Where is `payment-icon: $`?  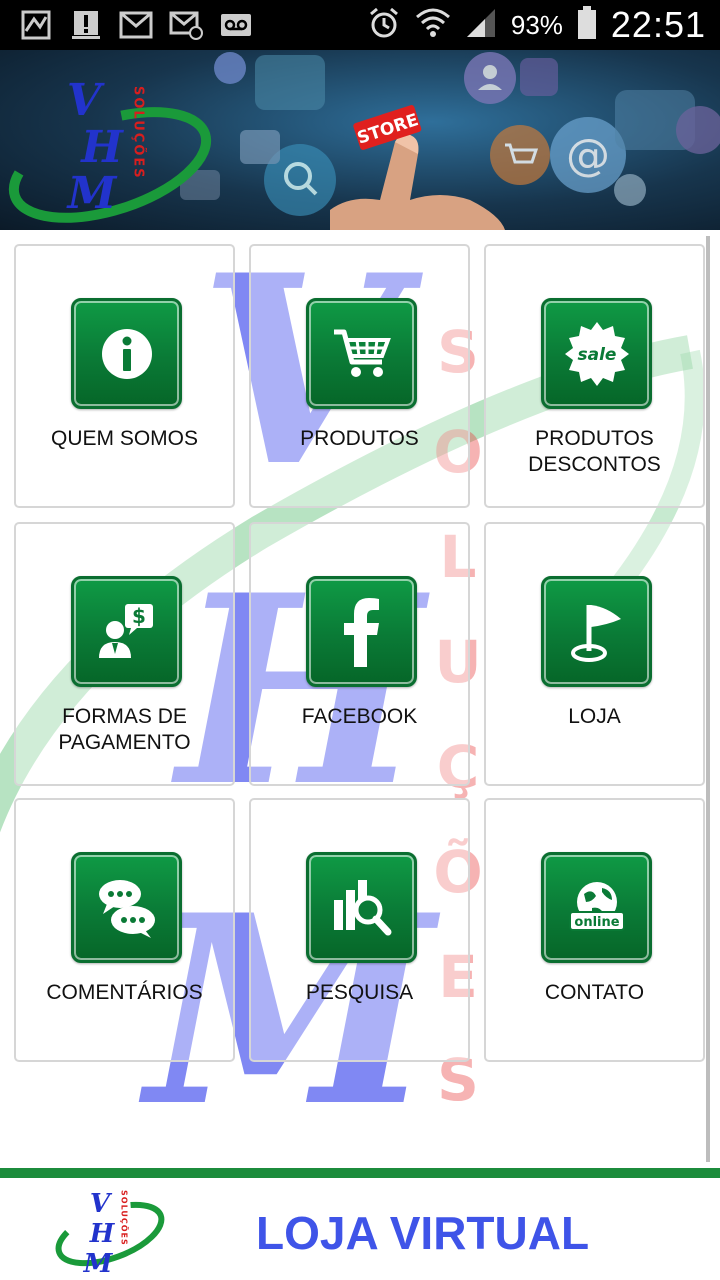 payment-icon: $ is located at coordinates (126, 631).